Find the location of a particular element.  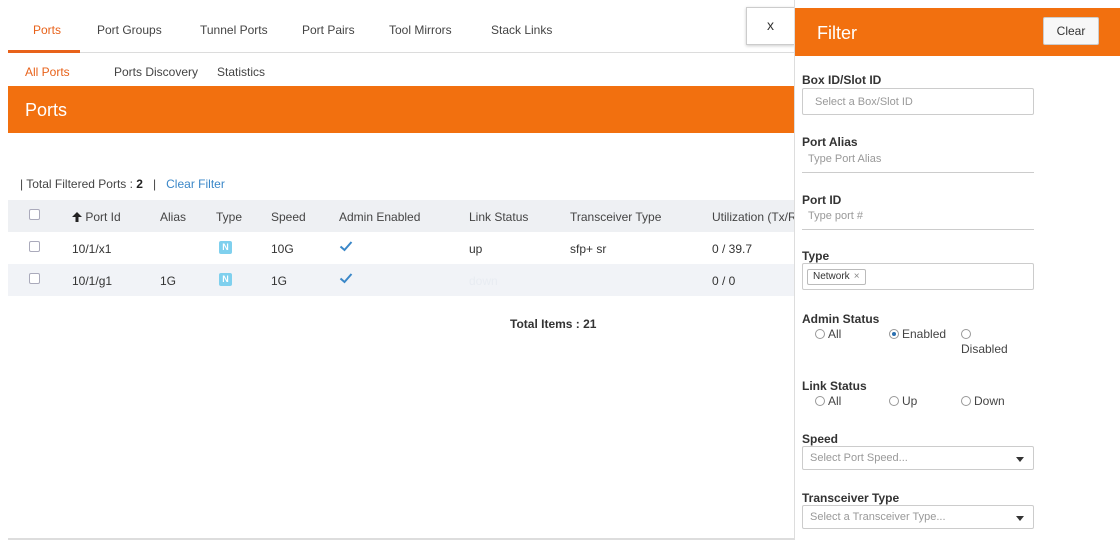

link-status-down-radio: Down is located at coordinates (983, 401).